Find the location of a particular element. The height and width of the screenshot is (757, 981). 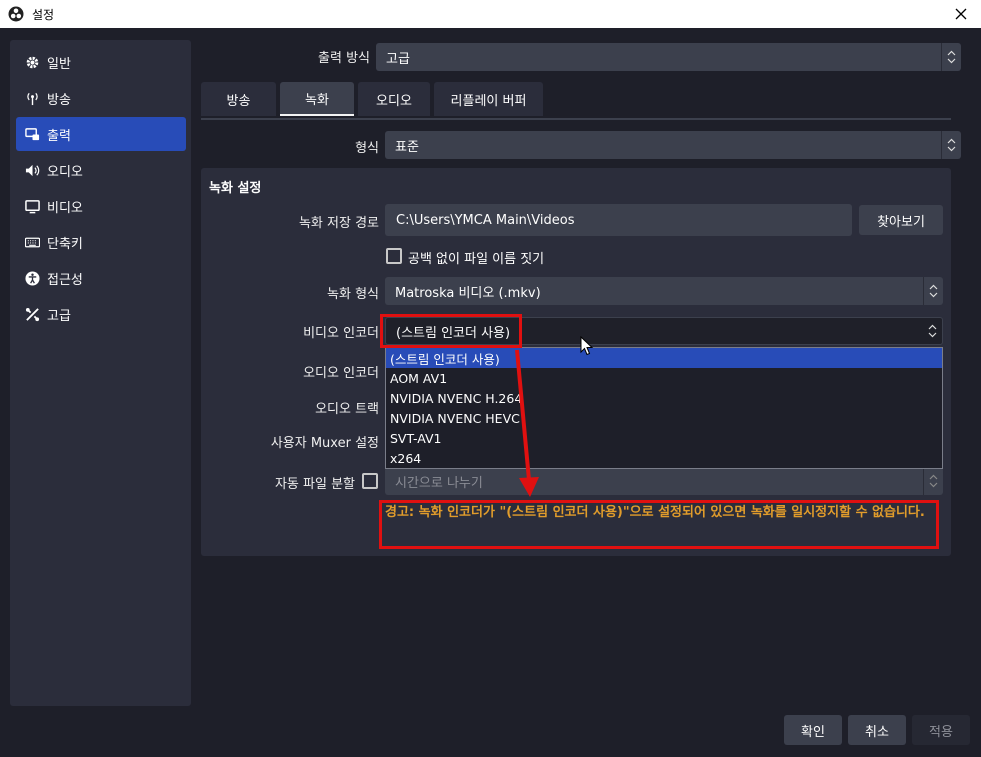

dropdown-option: (스트림 인코더 사용) is located at coordinates (664, 358).